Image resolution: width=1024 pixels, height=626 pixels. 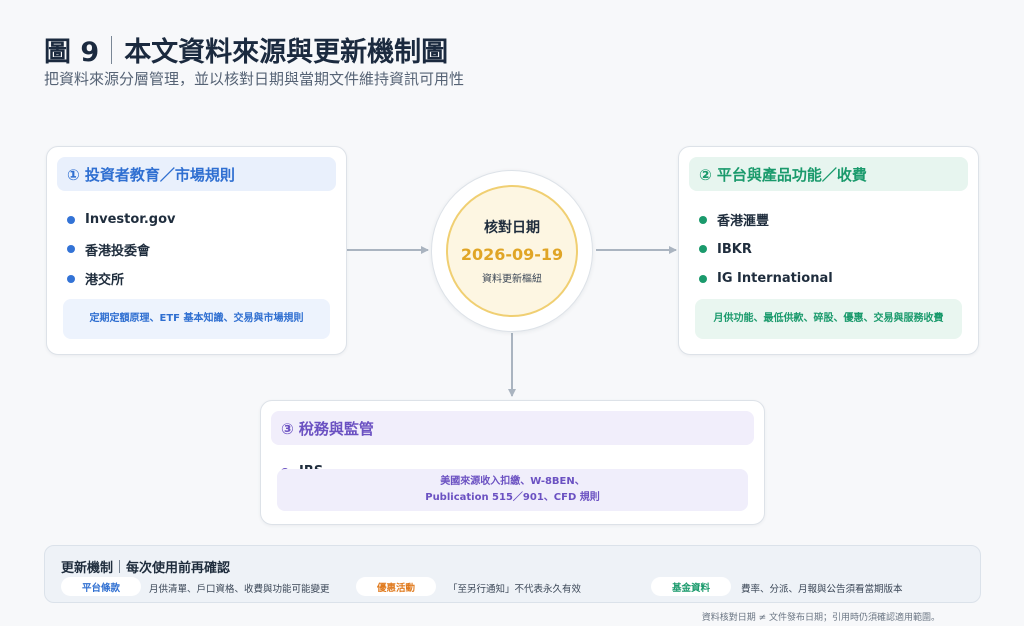 What do you see at coordinates (396, 586) in the screenshot?
I see `chip-promotions: 優惠活動` at bounding box center [396, 586].